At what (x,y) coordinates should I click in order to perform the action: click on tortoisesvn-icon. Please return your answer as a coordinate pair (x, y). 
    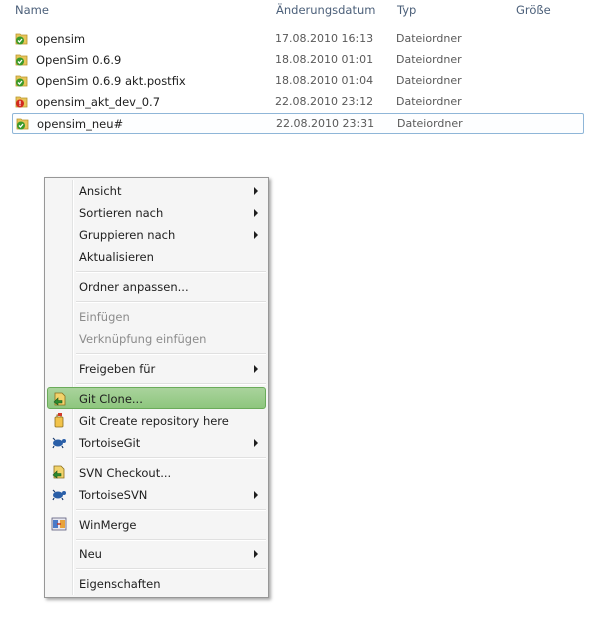
    Looking at the image, I should click on (59, 494).